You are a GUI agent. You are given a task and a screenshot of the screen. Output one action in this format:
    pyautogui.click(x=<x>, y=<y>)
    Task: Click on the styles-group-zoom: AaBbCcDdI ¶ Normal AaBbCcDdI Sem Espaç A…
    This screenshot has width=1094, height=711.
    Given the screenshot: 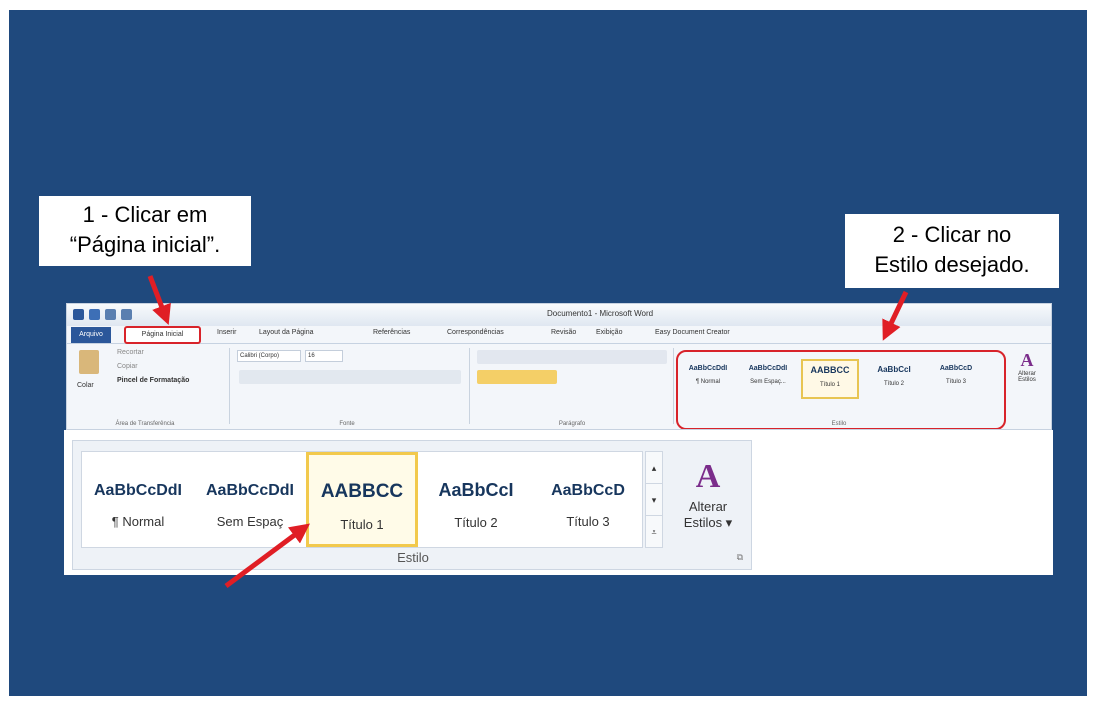 What is the action you would take?
    pyautogui.click(x=412, y=505)
    